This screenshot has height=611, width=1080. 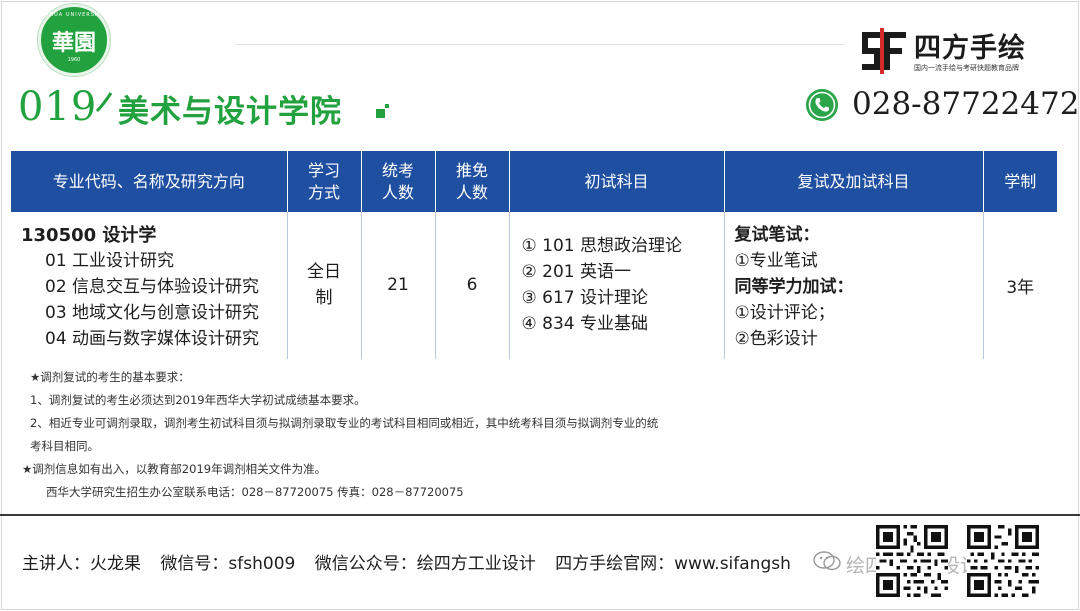 I want to click on wechat-id-text: 微信号：sfsh009, so click(x=228, y=564).